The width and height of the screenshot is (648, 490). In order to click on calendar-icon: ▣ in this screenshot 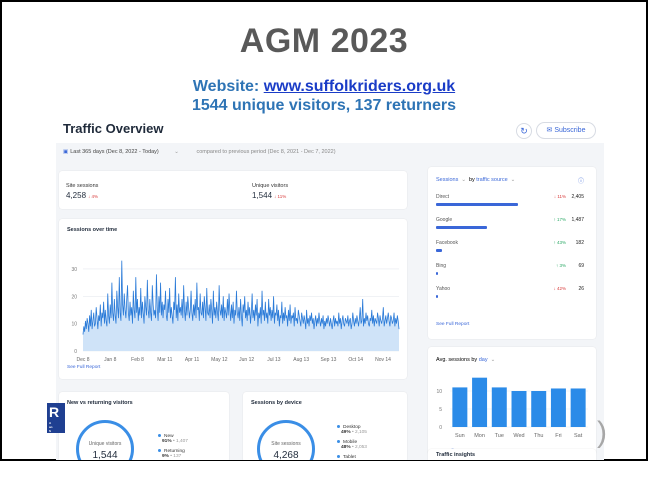, I will do `click(66, 152)`.